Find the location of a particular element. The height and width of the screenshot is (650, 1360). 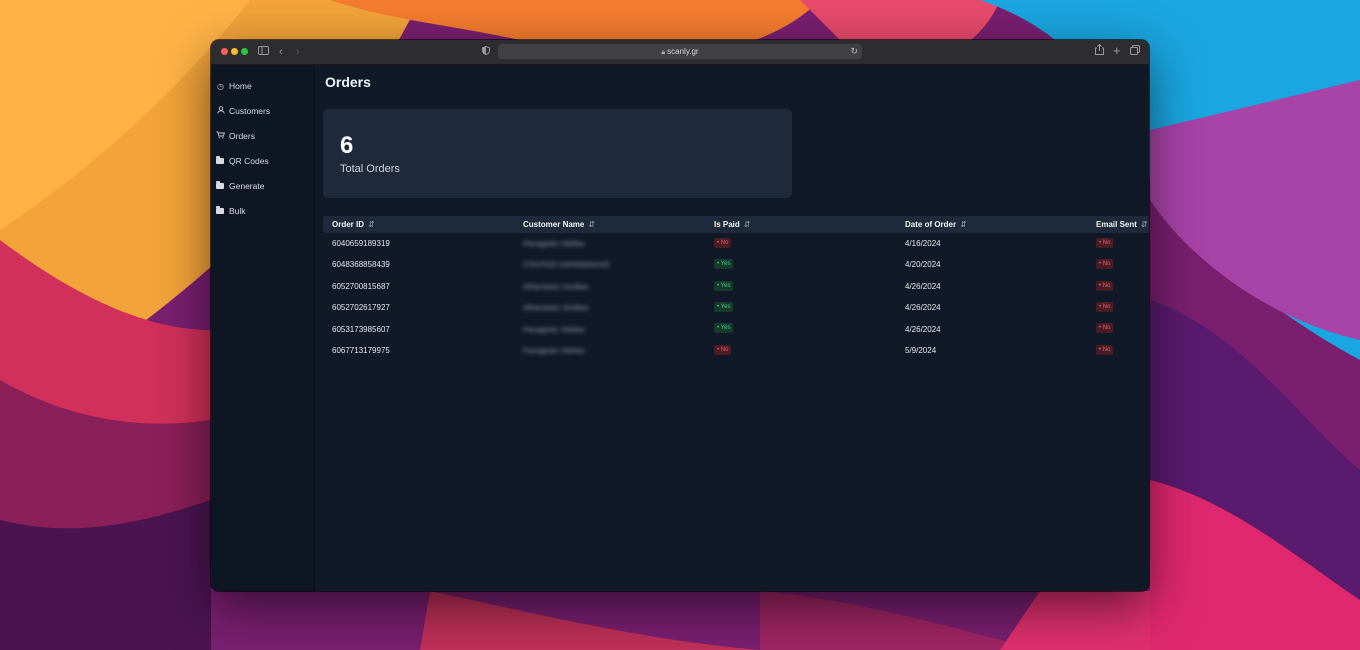

back-icon: ‹ is located at coordinates (281, 52).